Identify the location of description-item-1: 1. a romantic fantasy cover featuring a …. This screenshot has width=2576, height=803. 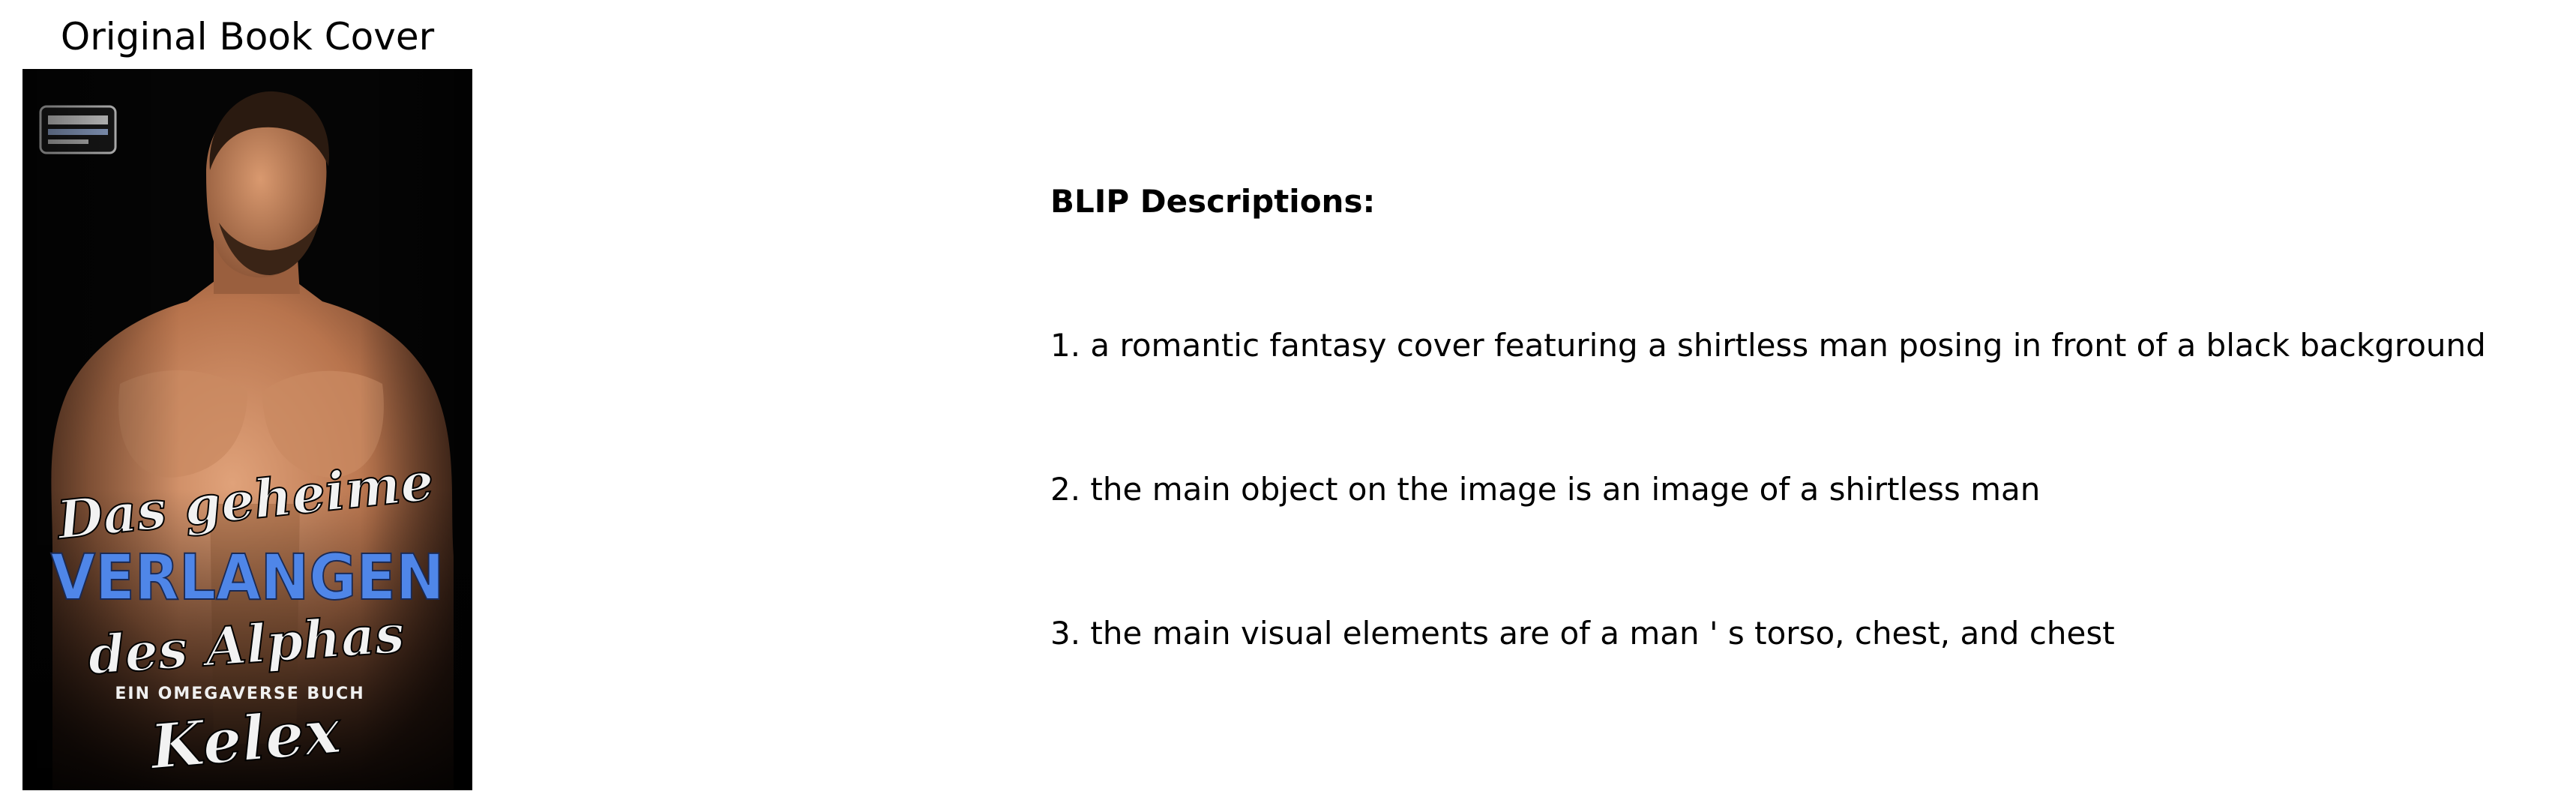
(1768, 345).